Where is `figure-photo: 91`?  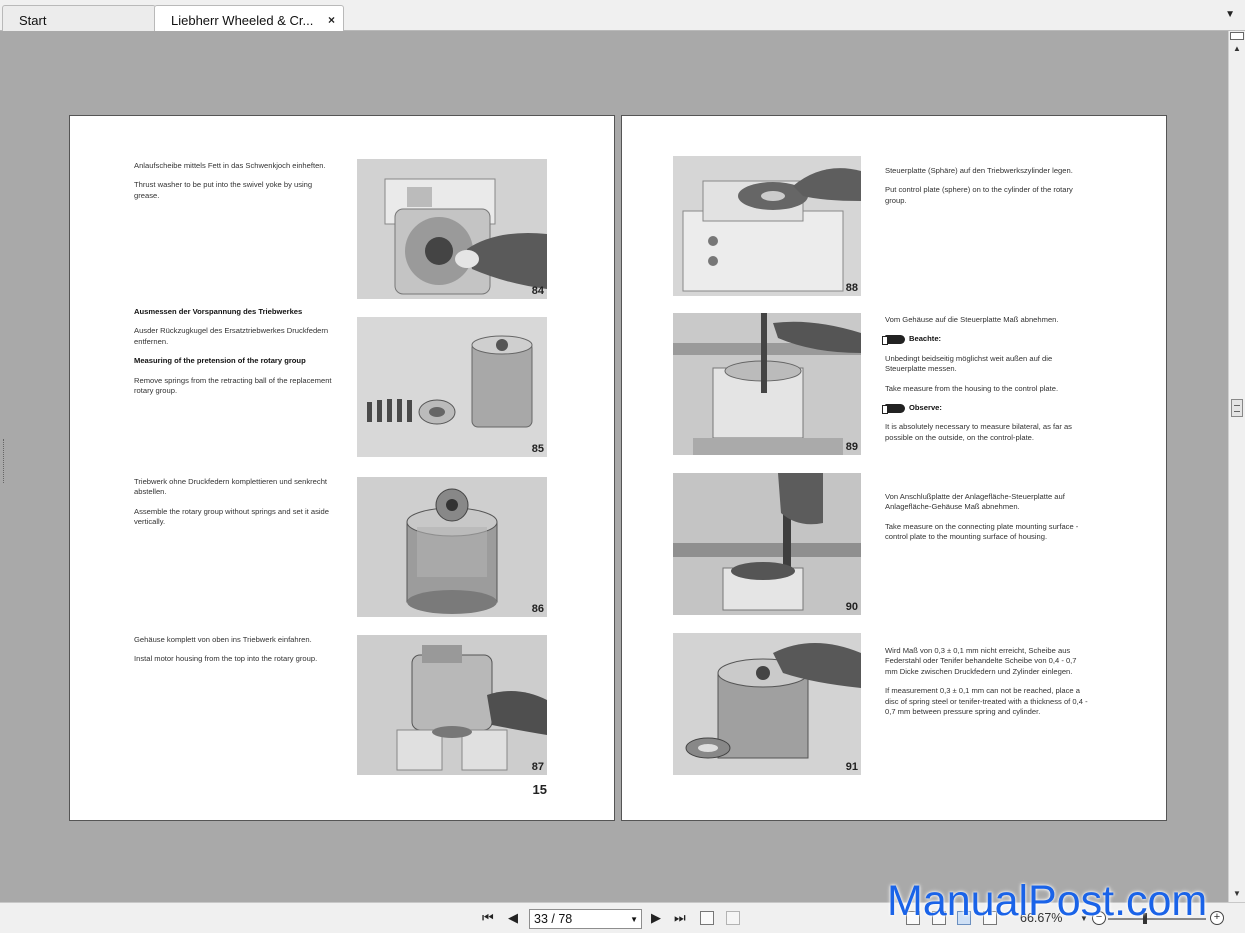
figure-photo: 91 is located at coordinates (767, 704).